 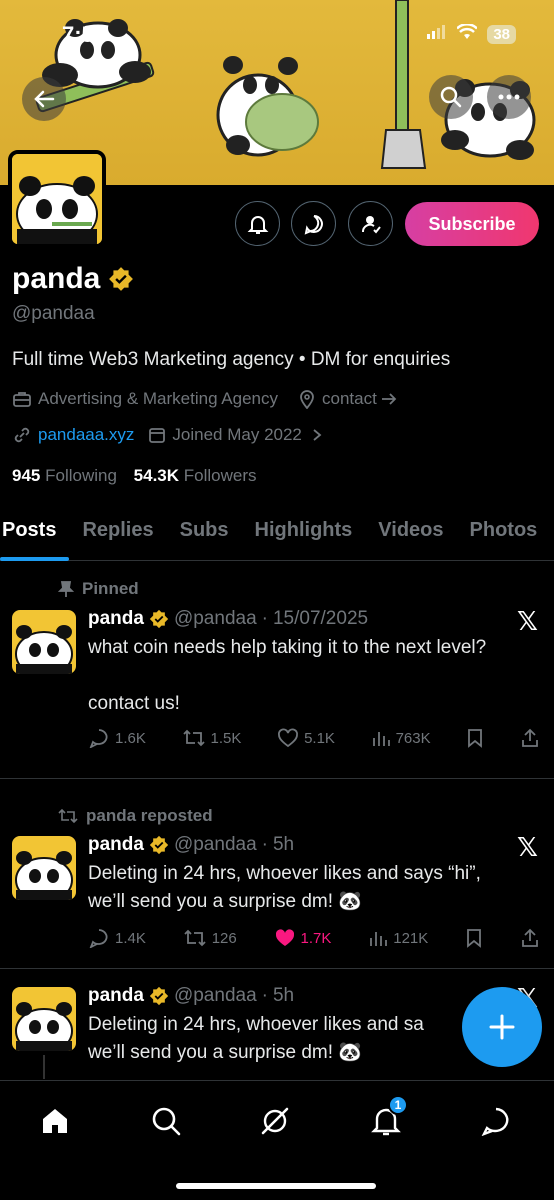 I want to click on pin-icon, so click(x=66, y=589).